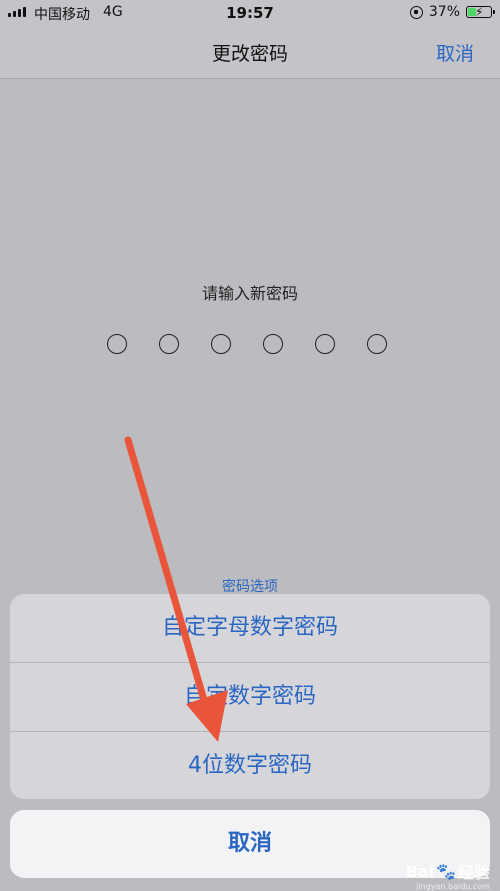  I want to click on page-title: 更改密码, so click(249, 54).